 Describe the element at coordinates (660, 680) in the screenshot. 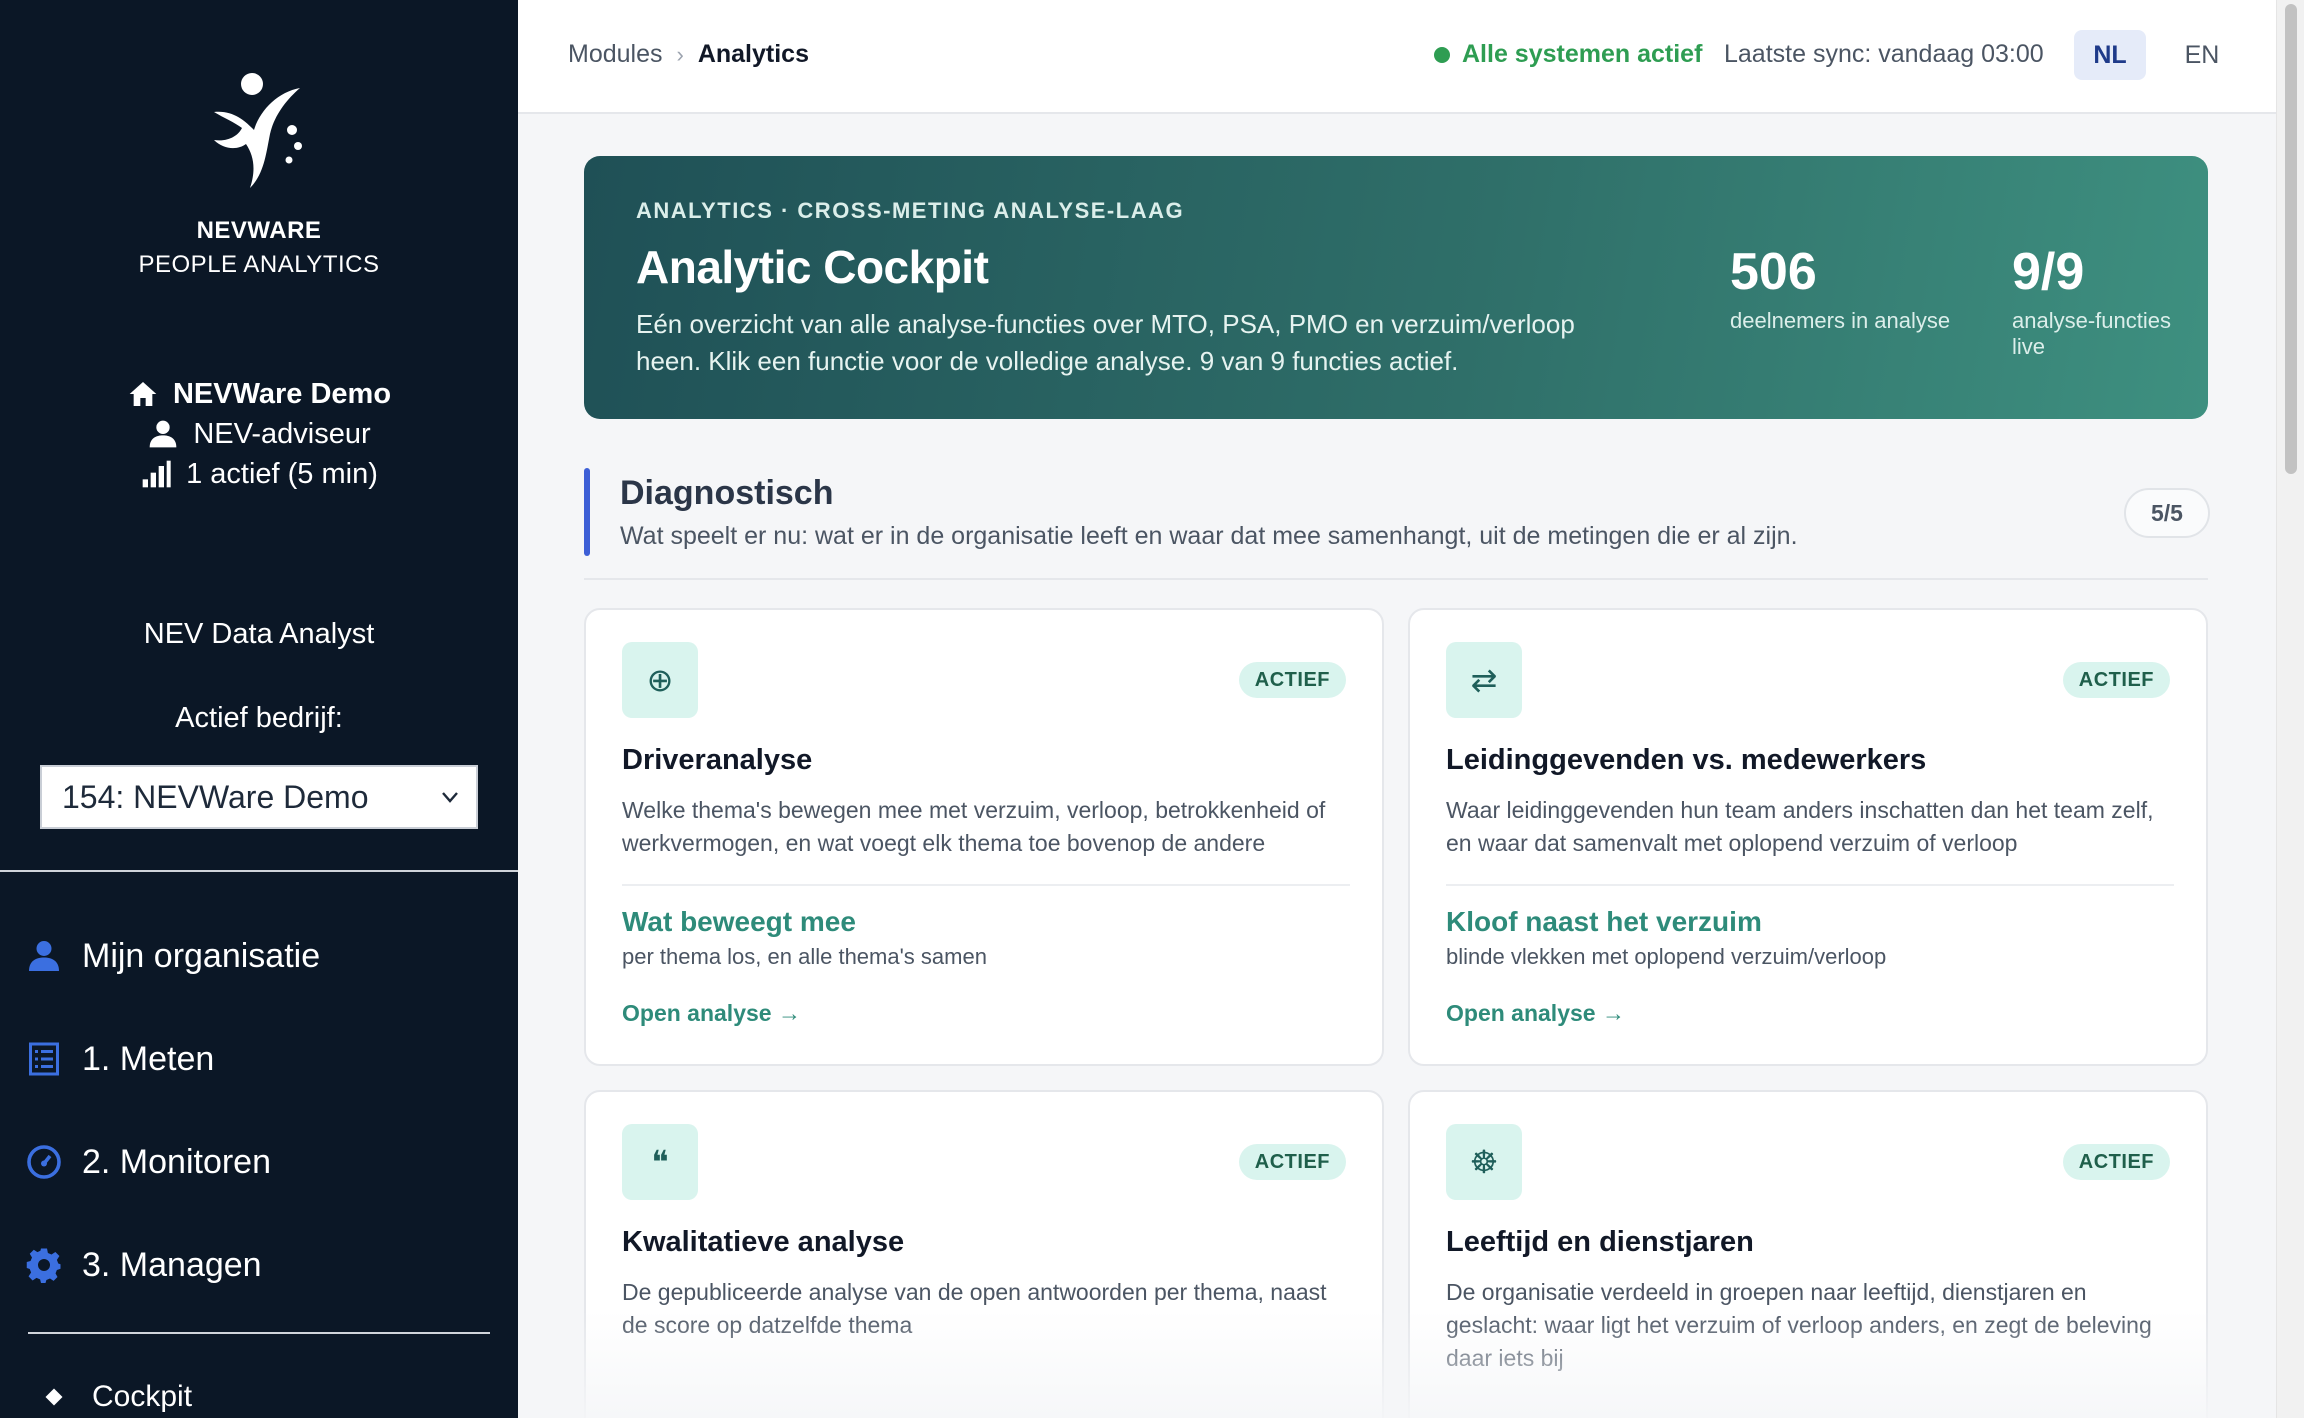

I see `crosshair-icon: ⊕` at that location.